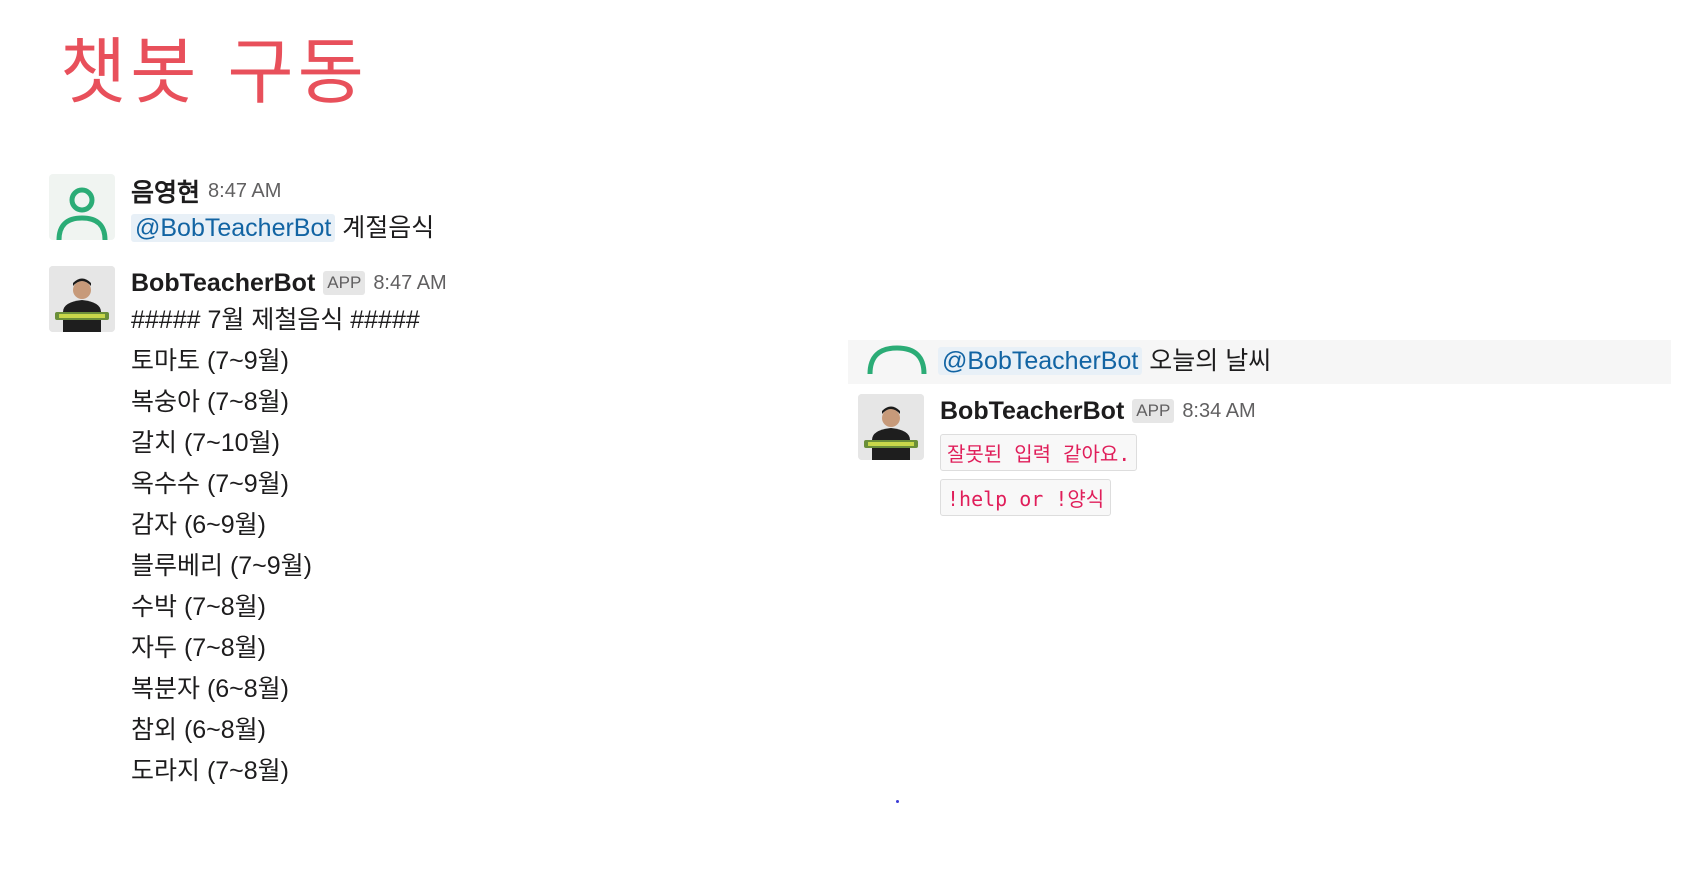  I want to click on user-message-header: 음영현 8:47 AM, so click(282, 191).